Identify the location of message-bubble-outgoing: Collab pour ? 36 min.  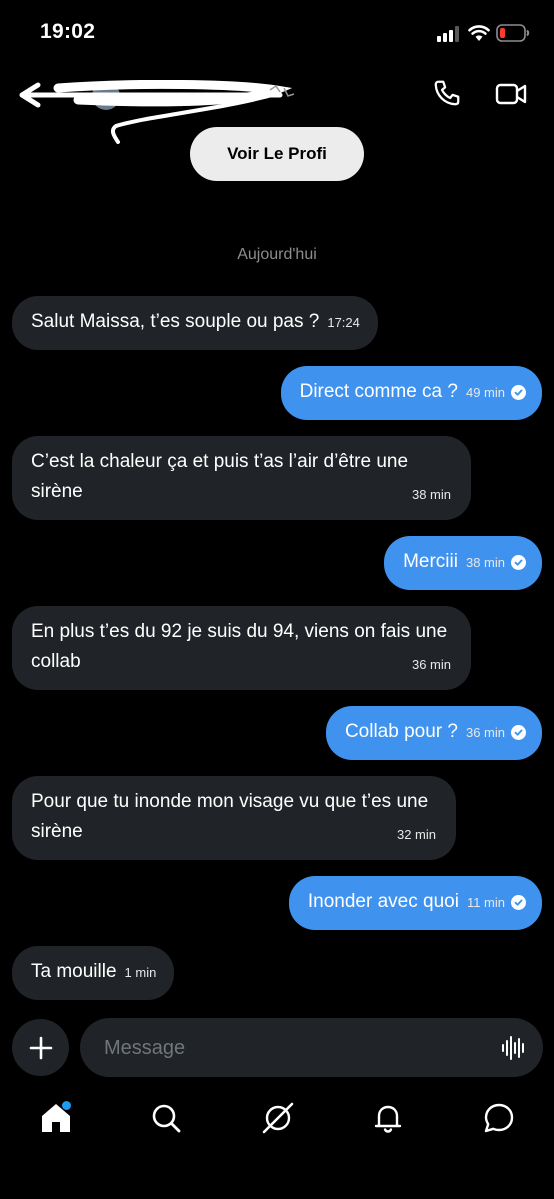
(433, 733).